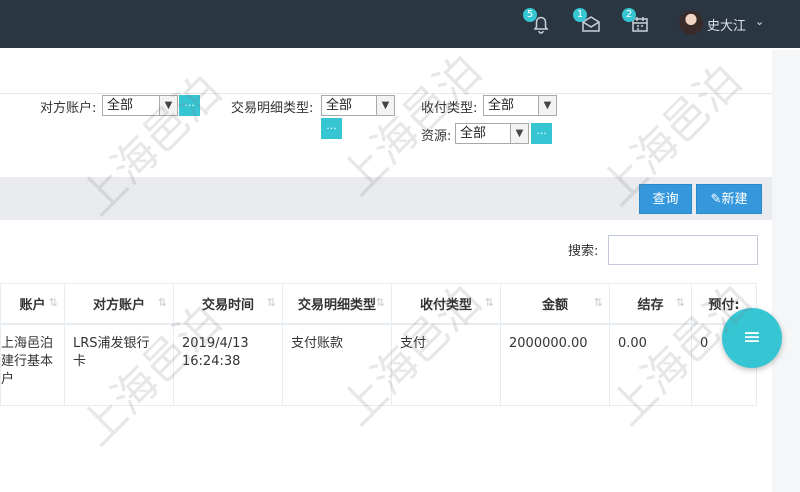 The width and height of the screenshot is (800, 492). I want to click on col-detail-type: 交易明细类型 ⇅, so click(337, 304).